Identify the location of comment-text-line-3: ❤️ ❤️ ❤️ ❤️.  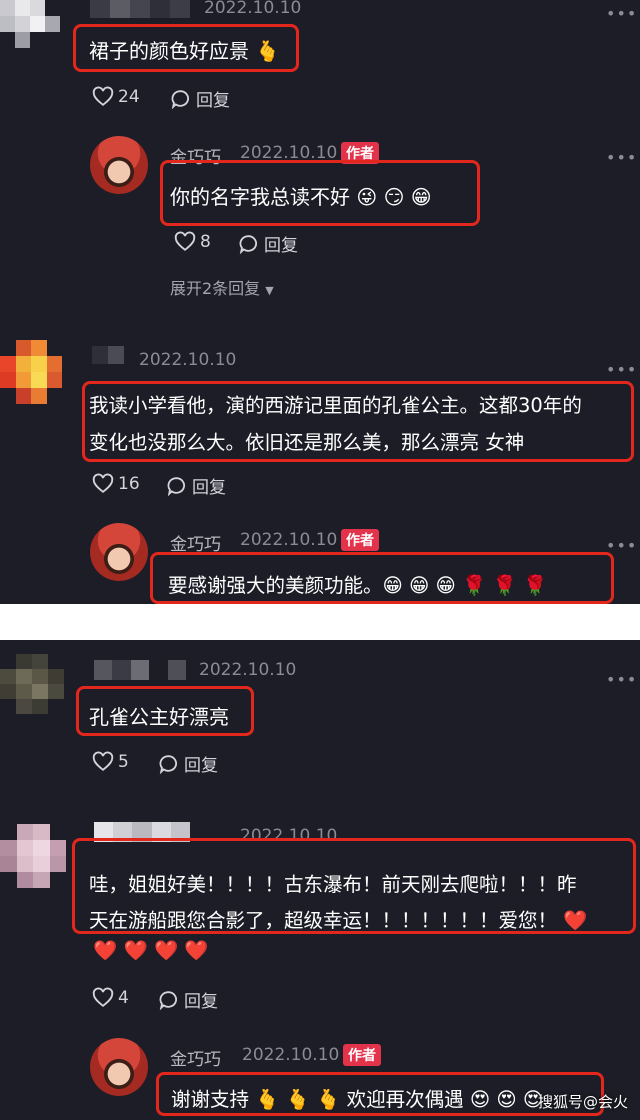
(151, 950).